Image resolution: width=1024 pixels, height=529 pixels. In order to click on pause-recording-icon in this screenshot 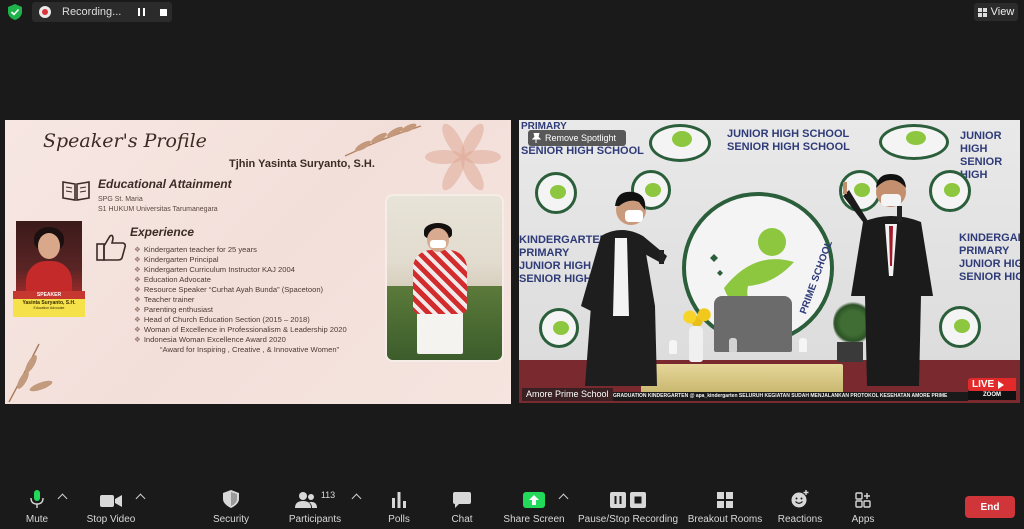, I will do `click(141, 12)`.